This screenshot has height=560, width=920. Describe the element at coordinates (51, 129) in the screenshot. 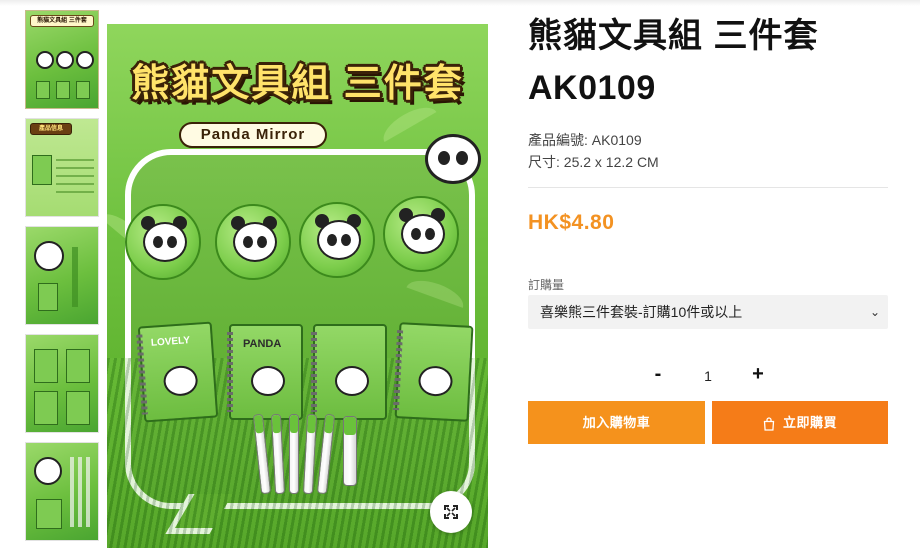

I see `thumbnail-banner: 產品信息` at that location.